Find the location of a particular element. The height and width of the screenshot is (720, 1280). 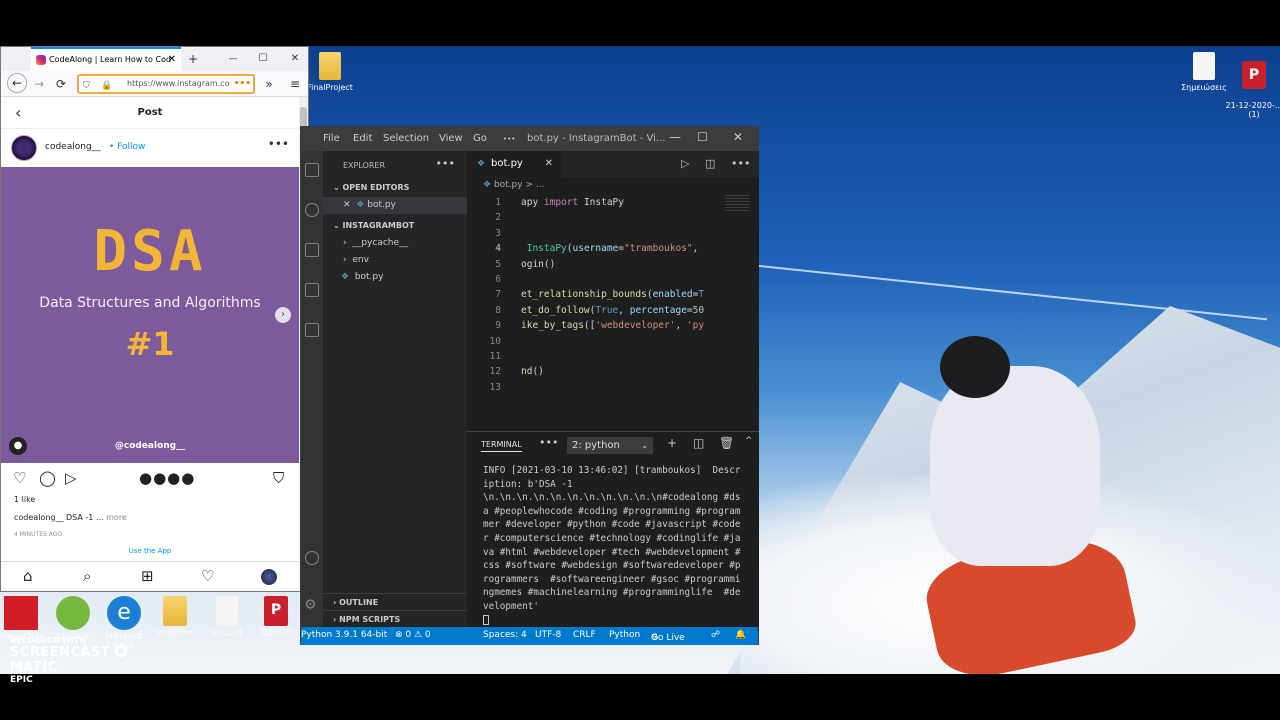

likes-count: 1 like is located at coordinates (24, 499).